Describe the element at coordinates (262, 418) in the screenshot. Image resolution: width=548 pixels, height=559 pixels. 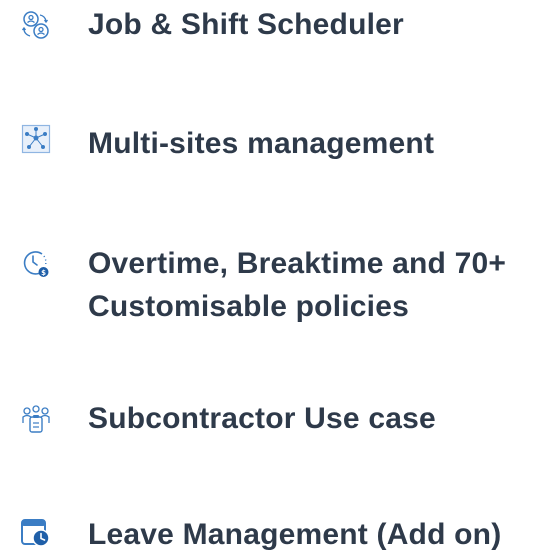
I see `feature-label: Subcontractor Use case` at that location.